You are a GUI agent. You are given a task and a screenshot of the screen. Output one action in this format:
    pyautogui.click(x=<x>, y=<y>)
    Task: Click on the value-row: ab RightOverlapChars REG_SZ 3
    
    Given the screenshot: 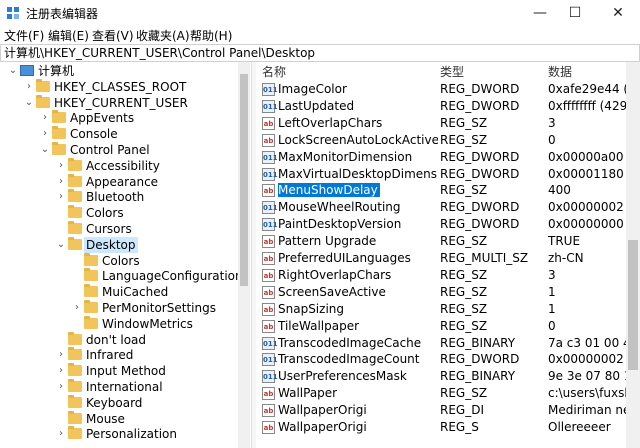 What is the action you would take?
    pyautogui.click(x=441, y=275)
    